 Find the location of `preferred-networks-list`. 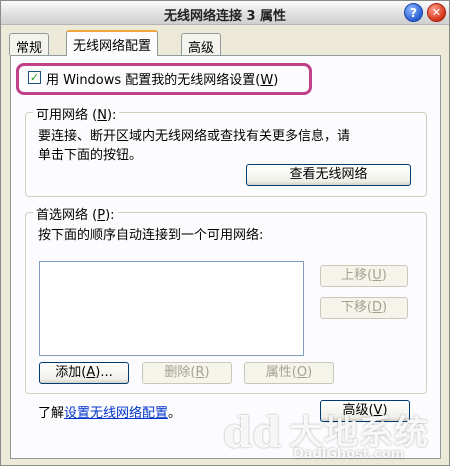

preferred-networks-list is located at coordinates (171, 308).